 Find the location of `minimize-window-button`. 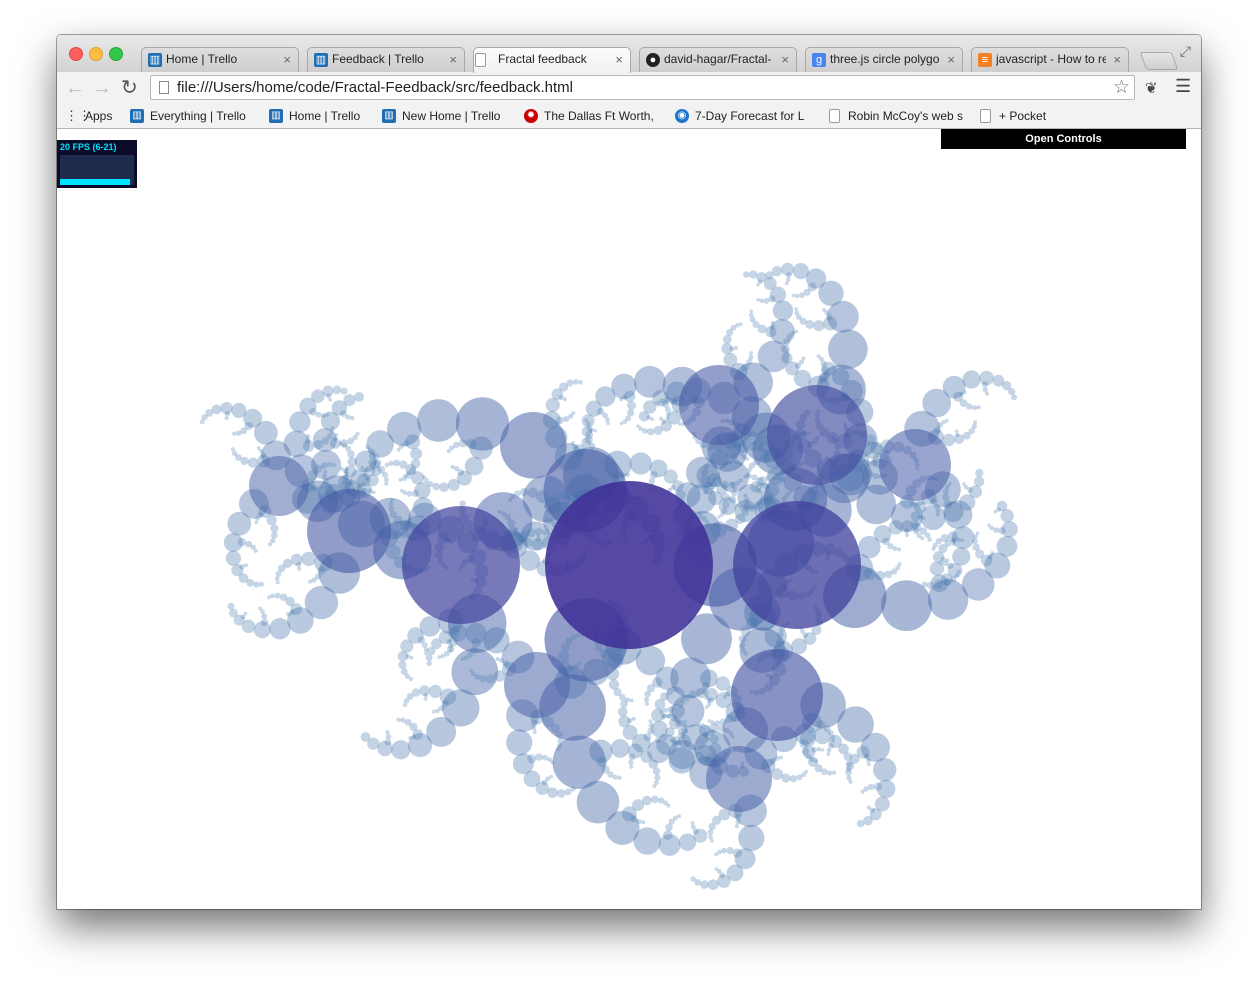

minimize-window-button is located at coordinates (96, 54).